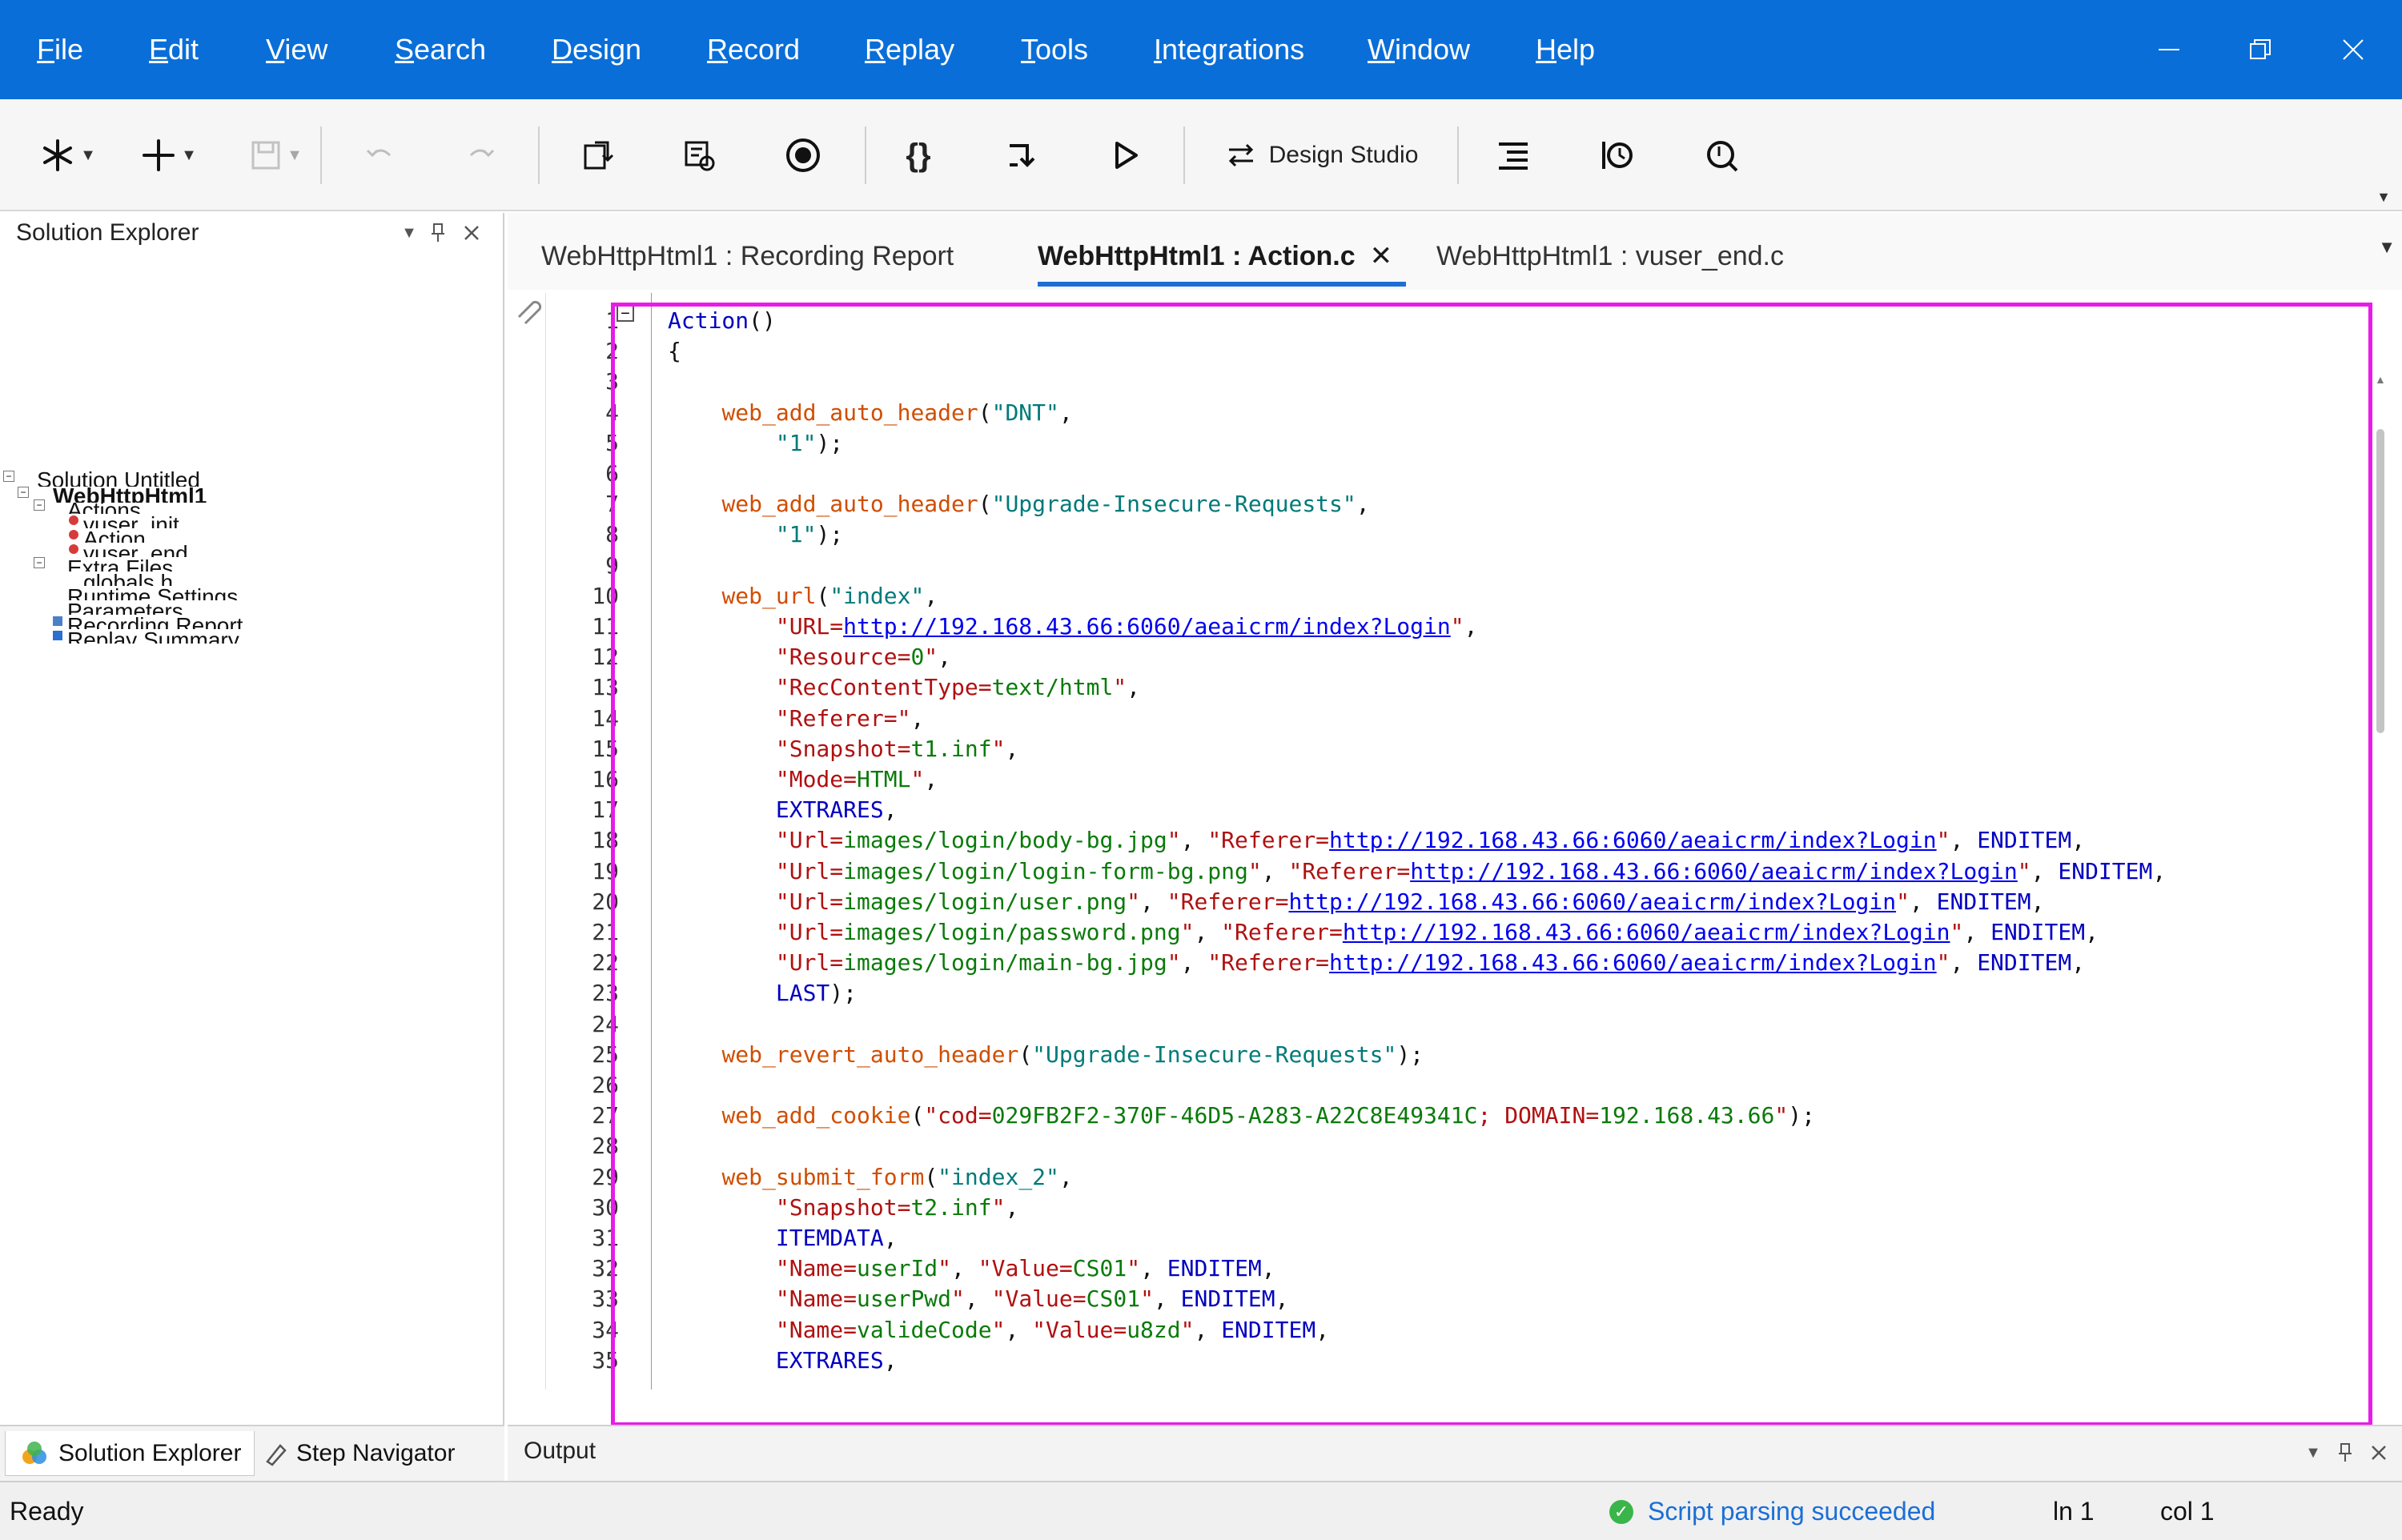 This screenshot has width=2402, height=1540. I want to click on tree-item-action: Action, so click(114, 536).